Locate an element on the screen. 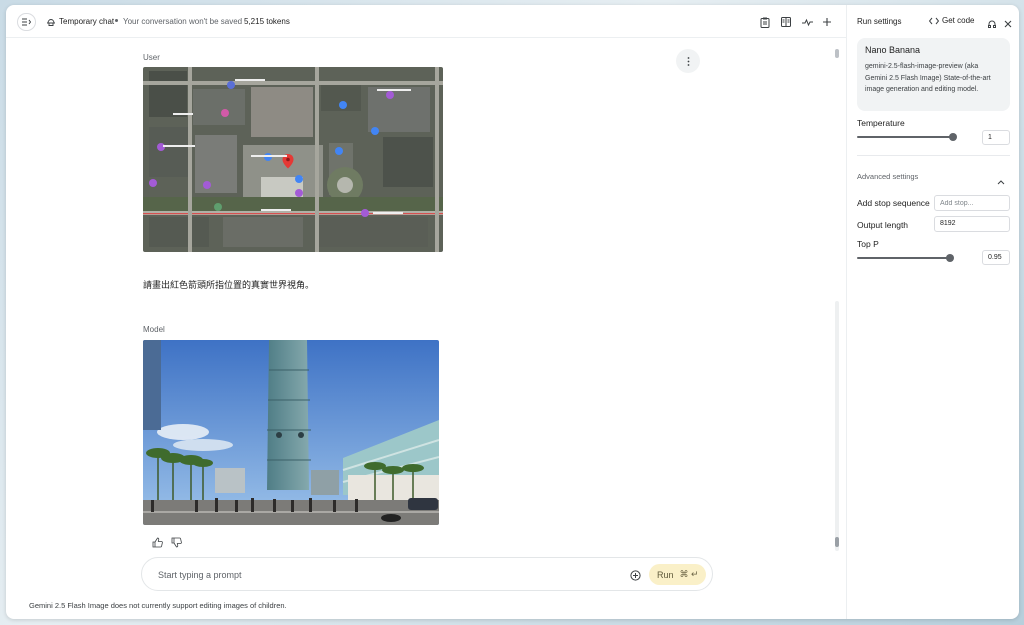  user-map-image is located at coordinates (293, 159).